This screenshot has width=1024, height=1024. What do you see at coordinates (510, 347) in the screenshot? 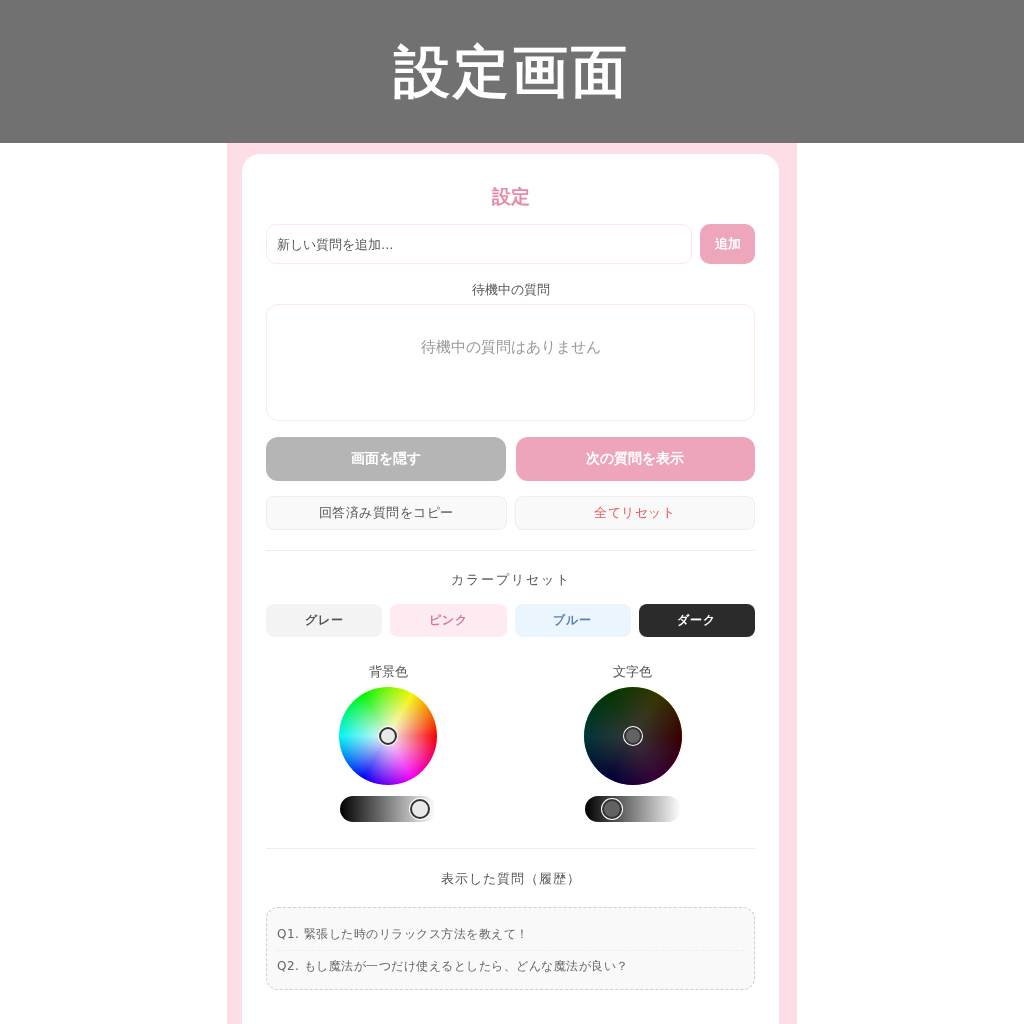
I see `empty-message: 待機中の質問はありません` at bounding box center [510, 347].